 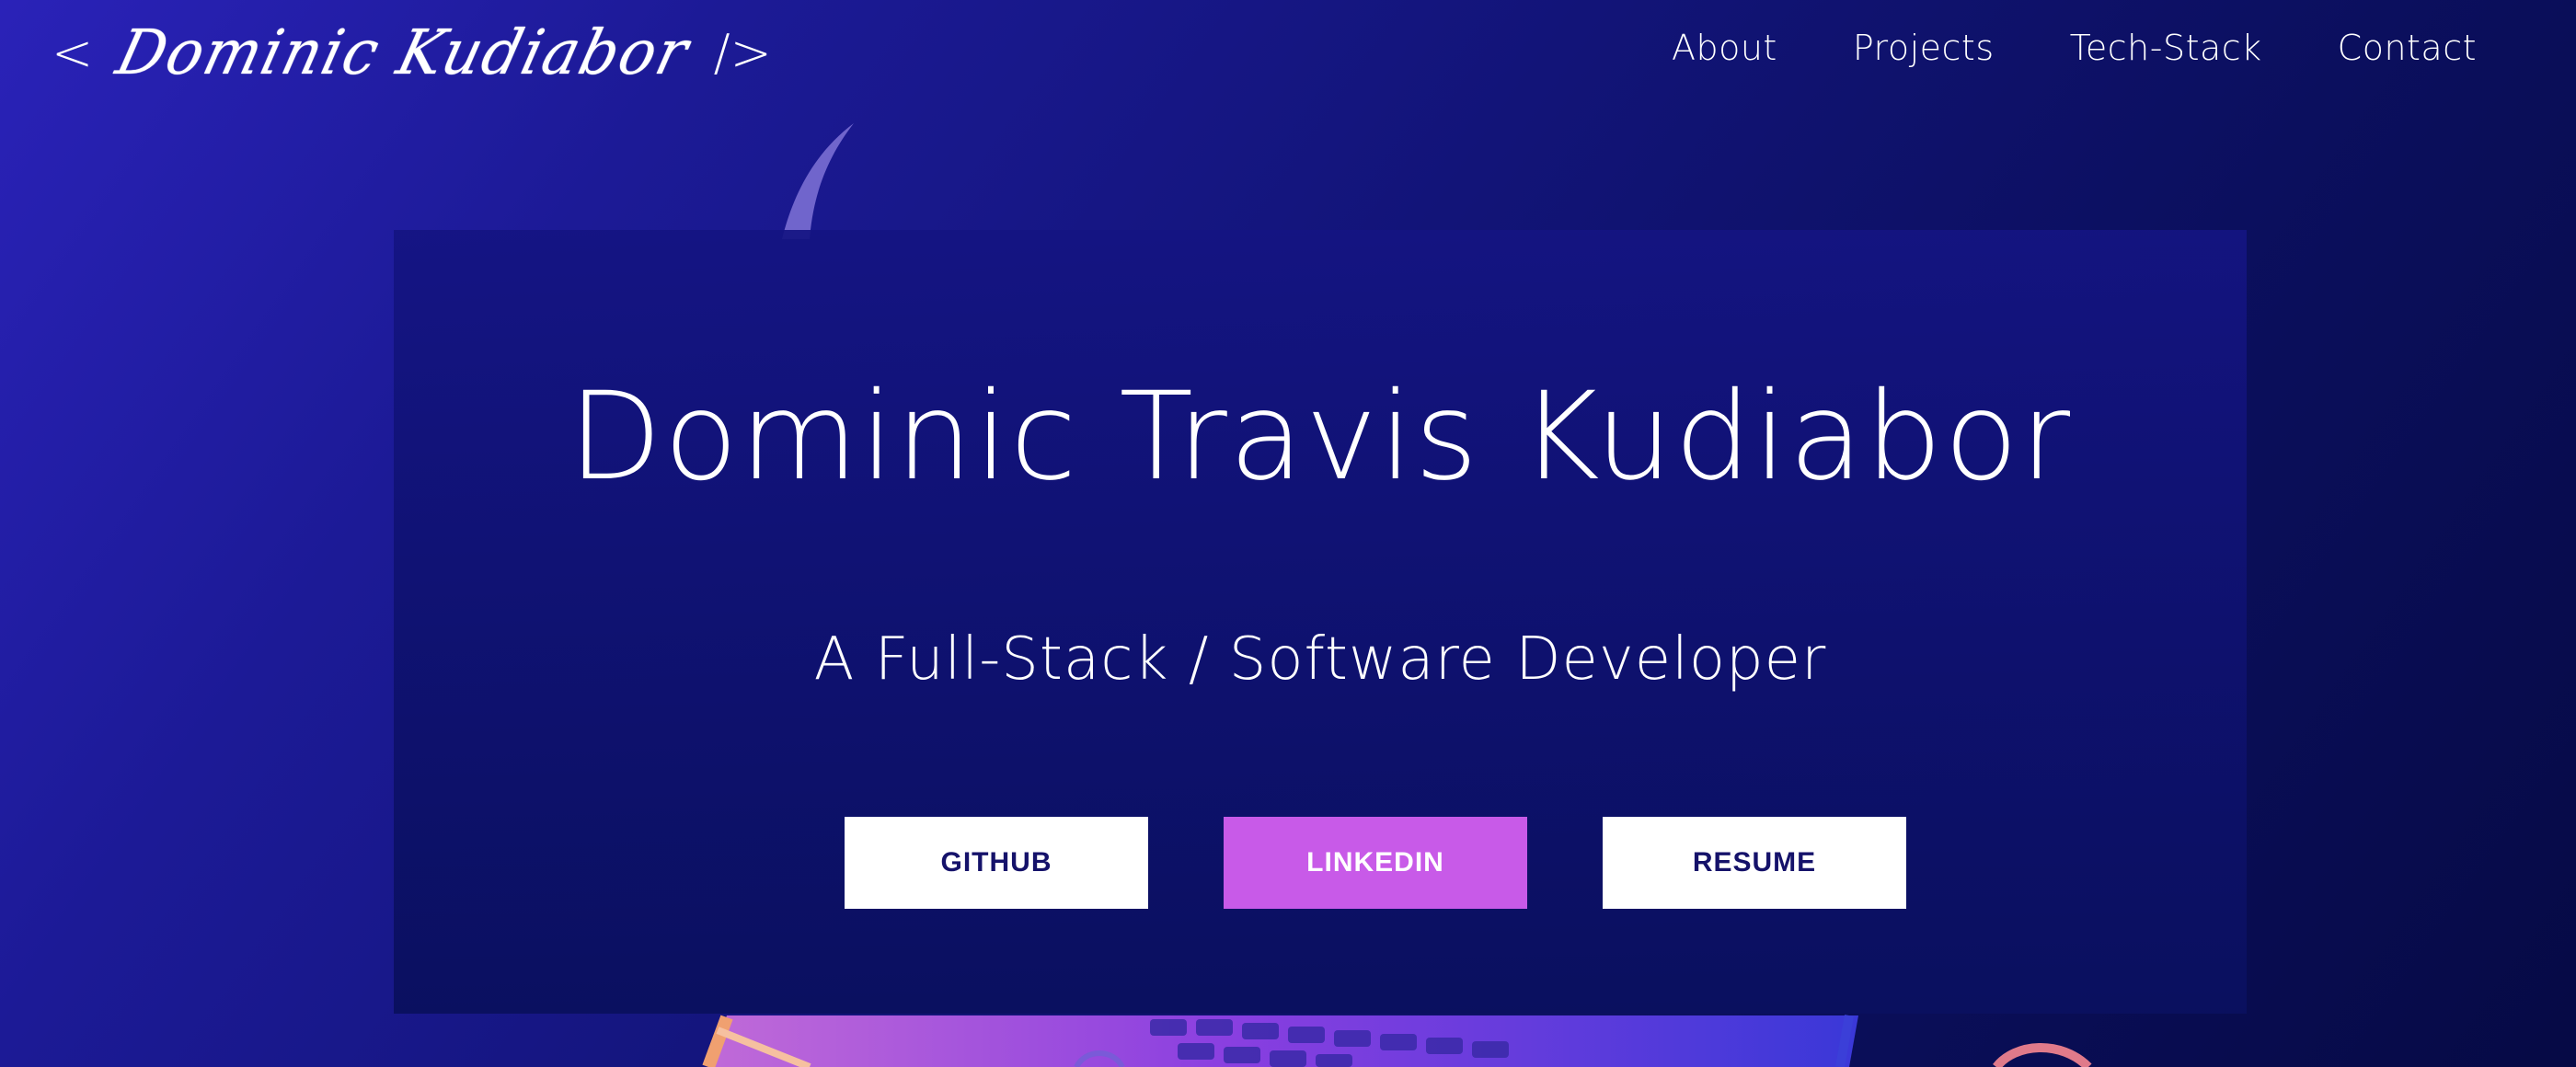 I want to click on nav-link-tech-stack: Tech-Stack, so click(x=2128, y=48).